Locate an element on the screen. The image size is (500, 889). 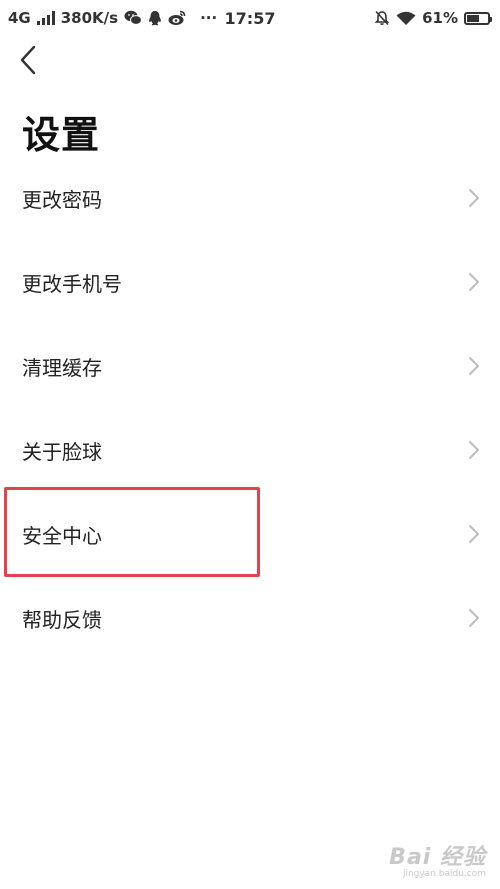
settings-item-security-center: 安全中心 is located at coordinates (250, 534).